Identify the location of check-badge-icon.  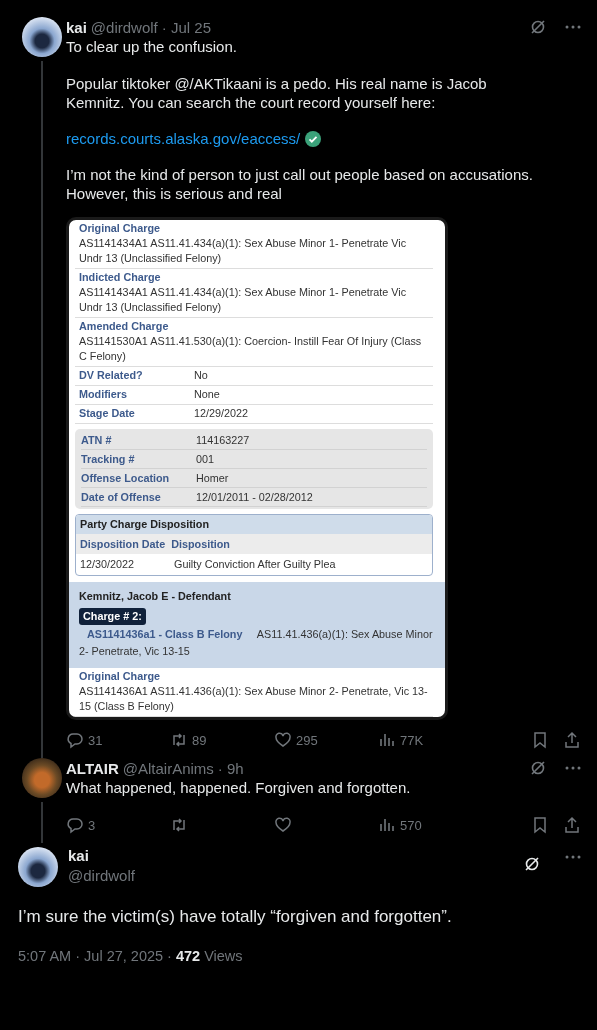
(313, 138).